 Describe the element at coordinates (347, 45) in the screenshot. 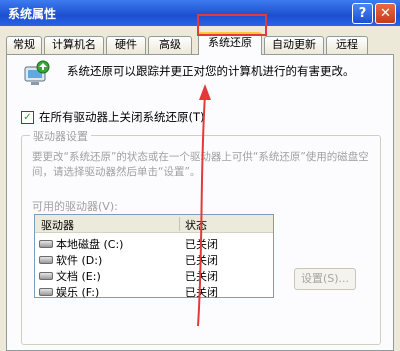

I see `tab-remote: 远程` at that location.